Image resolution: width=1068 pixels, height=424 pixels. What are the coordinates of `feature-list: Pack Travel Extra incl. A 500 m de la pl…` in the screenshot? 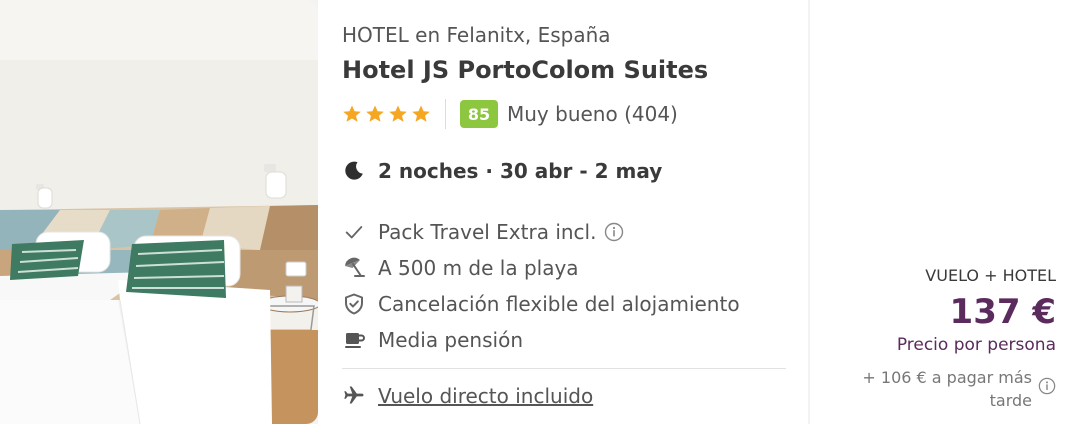 It's located at (541, 286).